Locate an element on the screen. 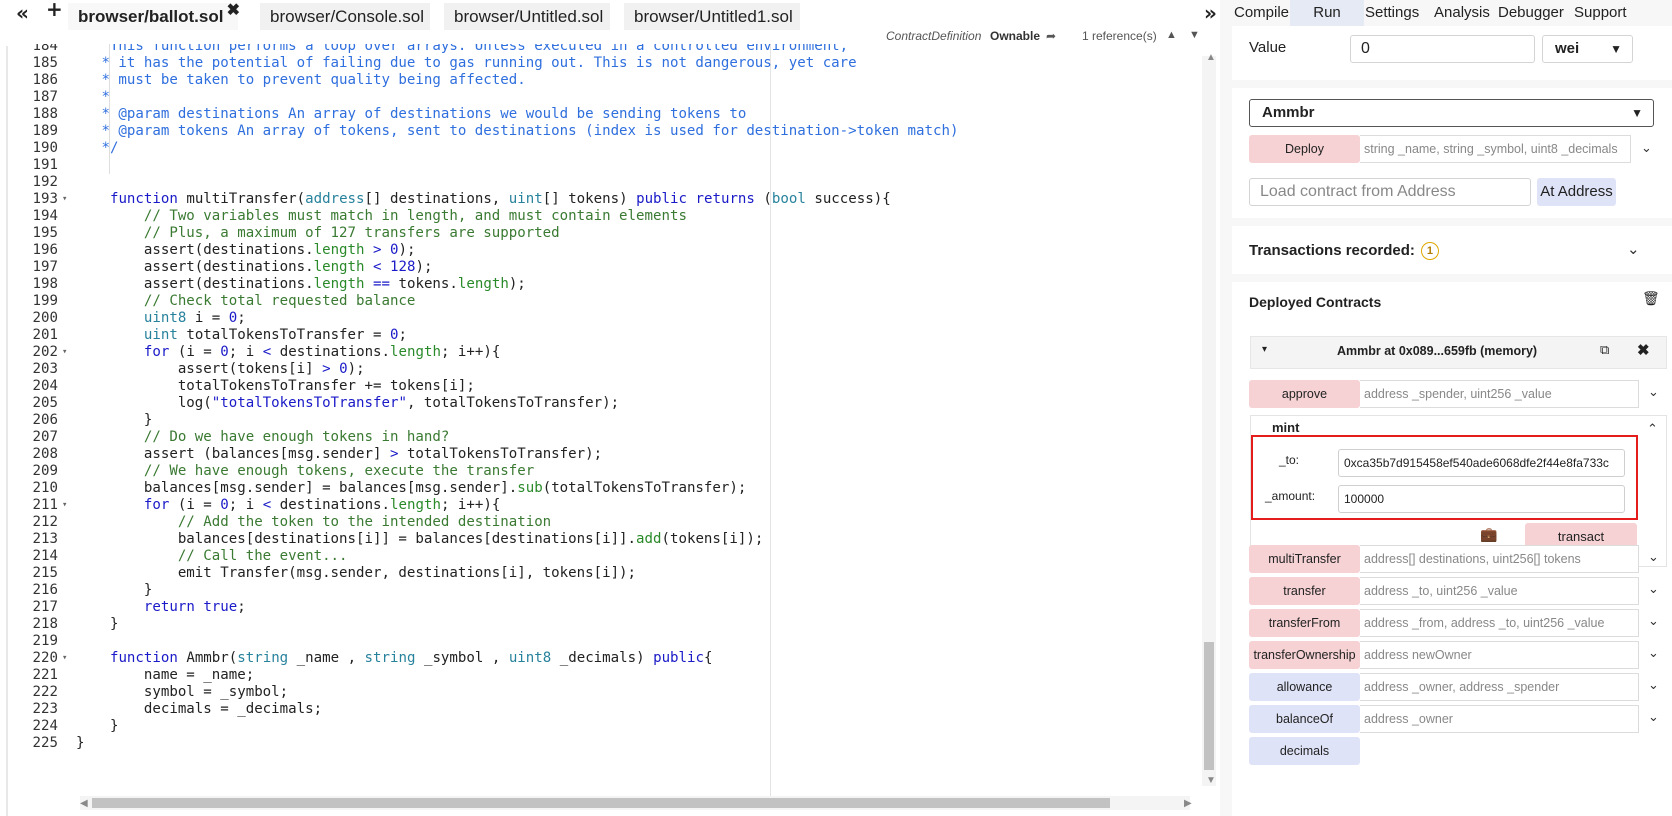 The image size is (1672, 816). code-line: 207 // Do we have enough tokens in hand? is located at coordinates (604, 437).